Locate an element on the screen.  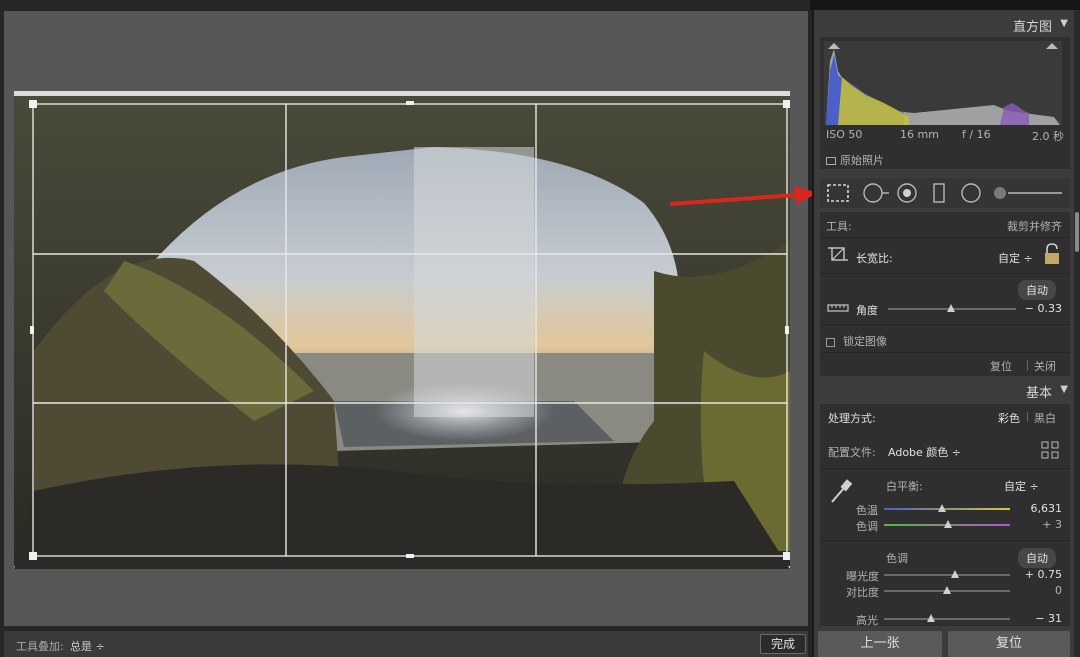
angle-label: 角度 is located at coordinates (867, 310).